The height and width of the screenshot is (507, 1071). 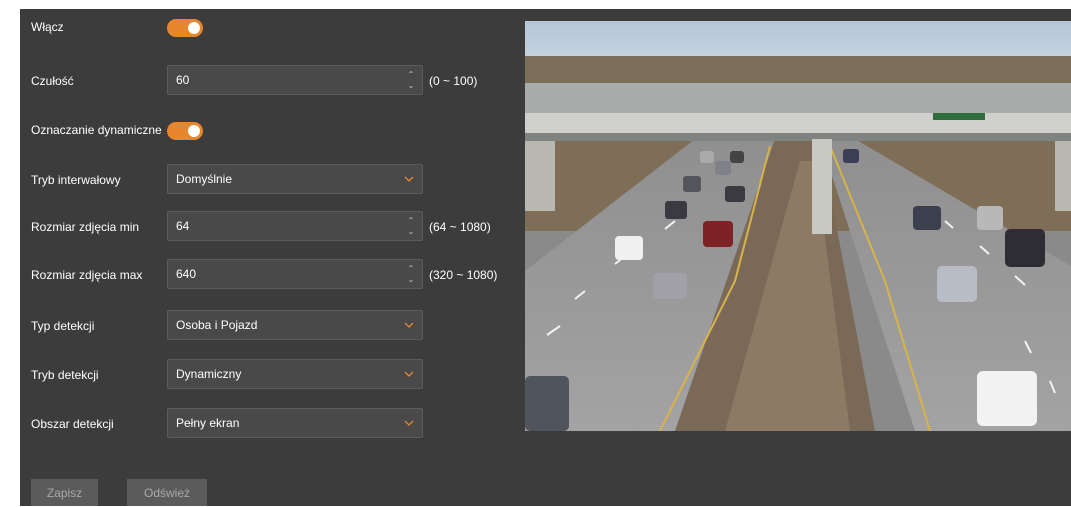 I want to click on dynamic-marking-label: Oznaczanie dynamiczne, so click(x=96, y=130).